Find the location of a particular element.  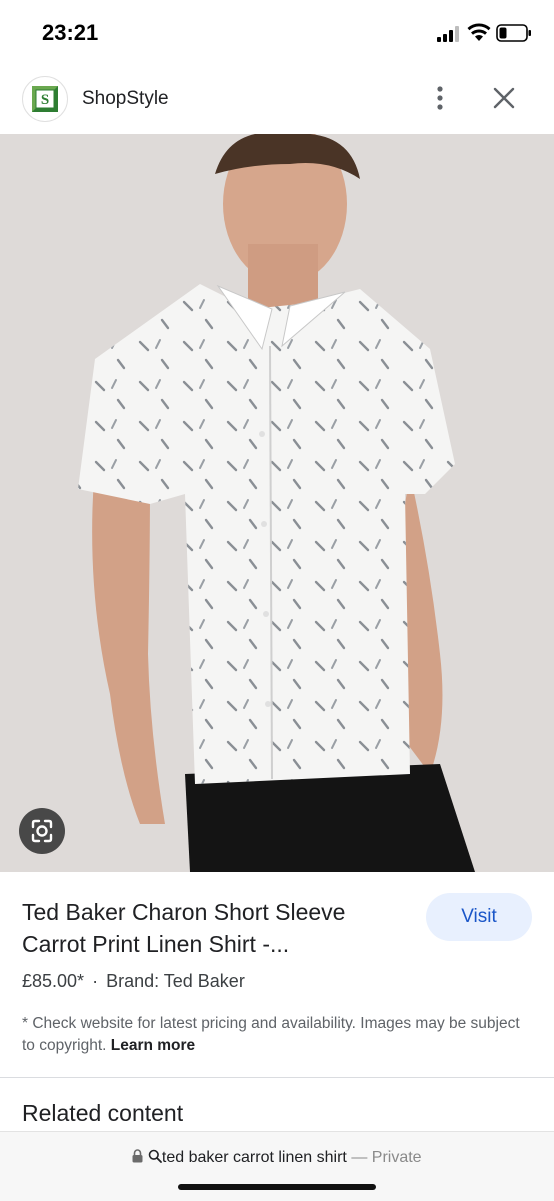

price-row: £85.00* · Brand: Ted Baker is located at coordinates (133, 981).